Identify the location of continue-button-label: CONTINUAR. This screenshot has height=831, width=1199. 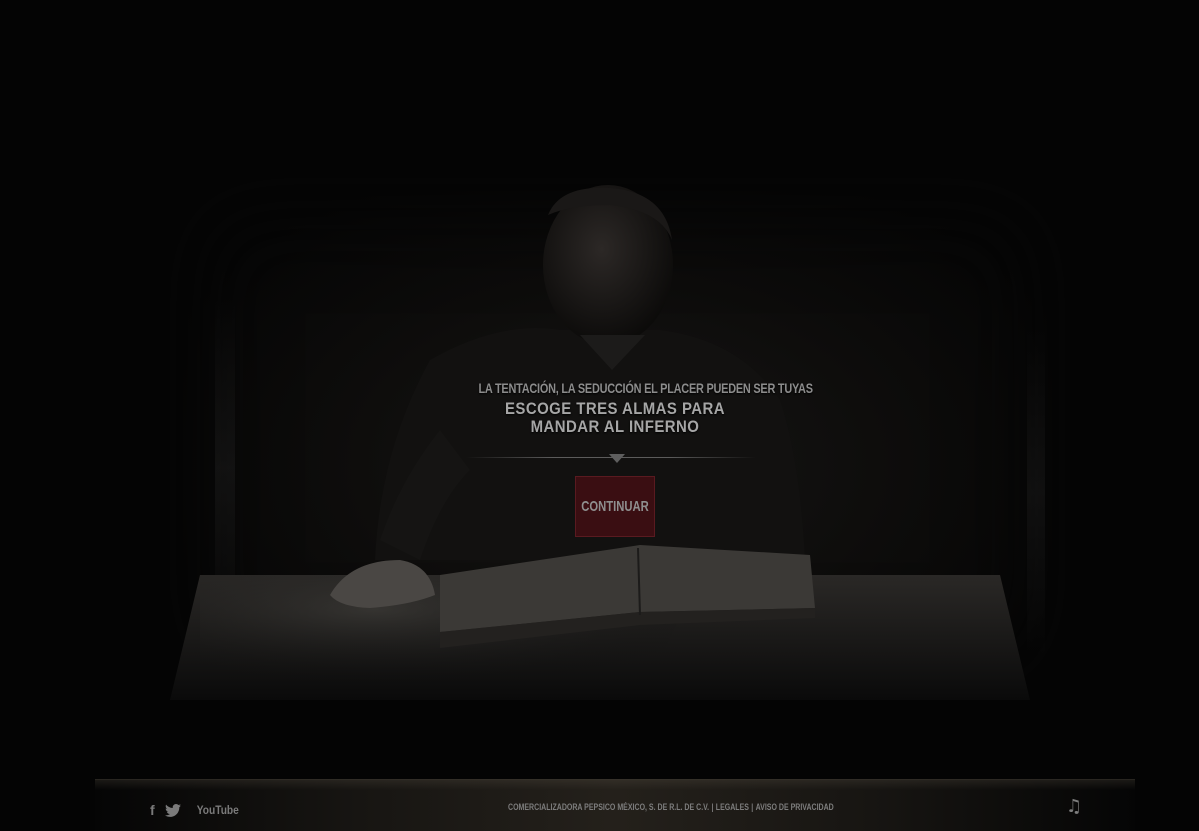
(615, 506).